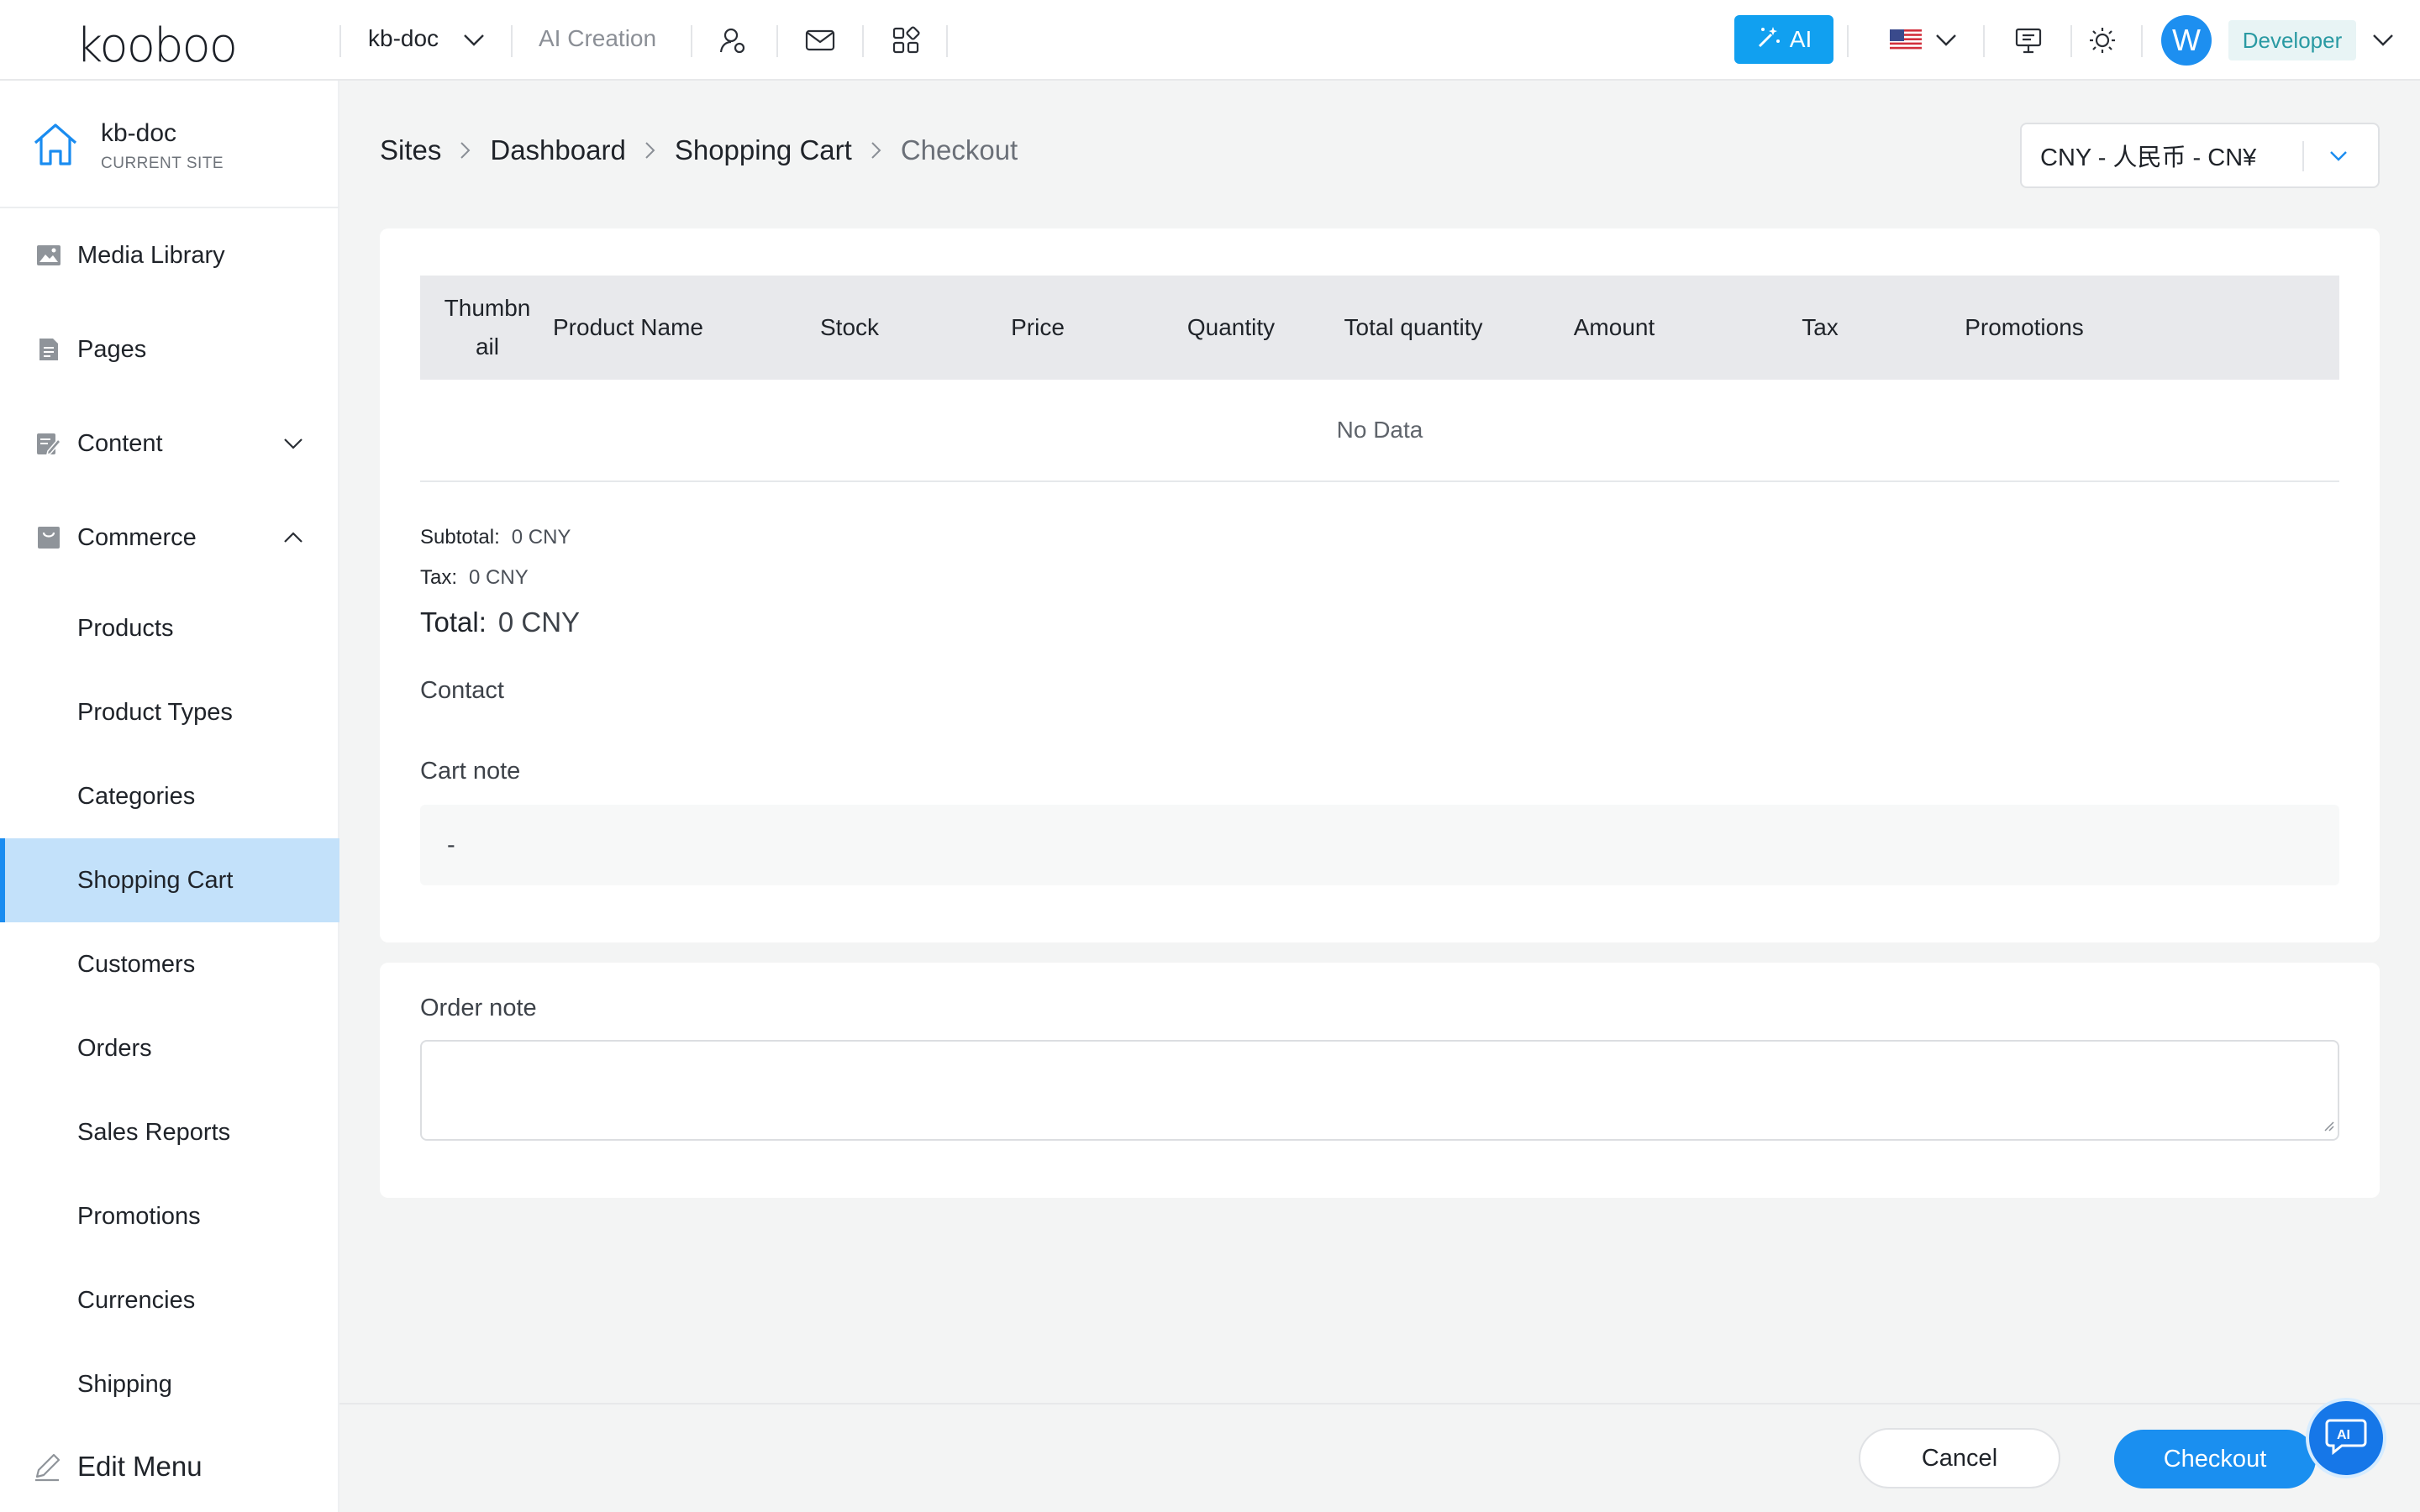 This screenshot has height=1512, width=2420. I want to click on order-note-textarea, so click(1379, 1090).